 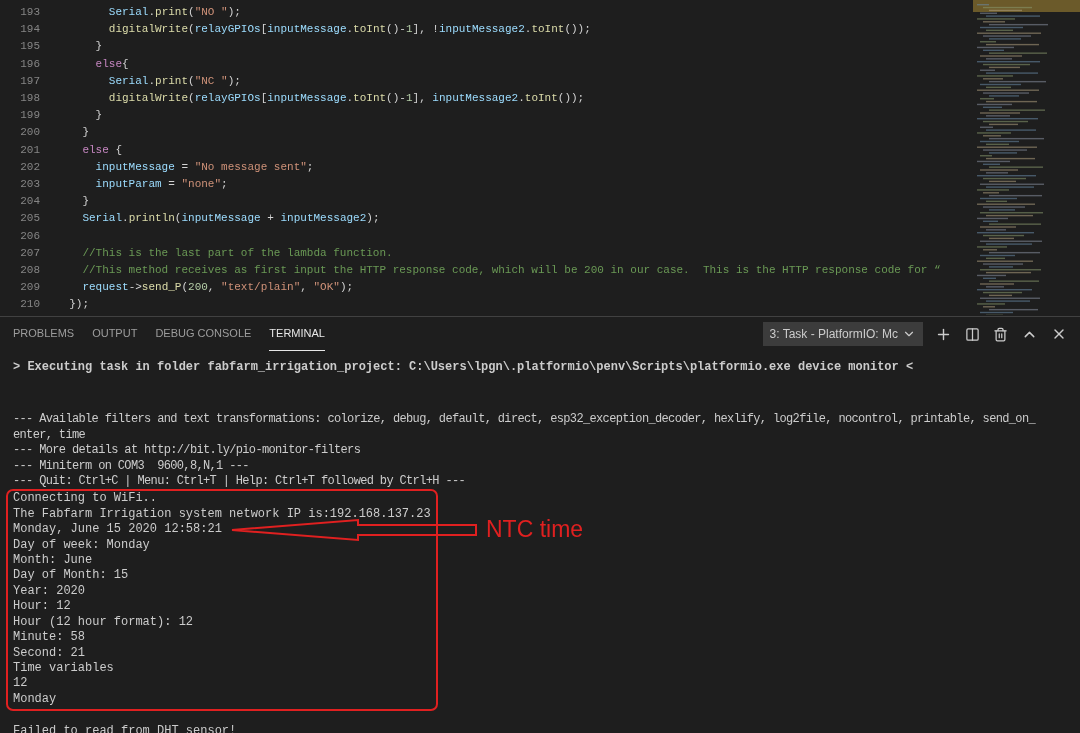 What do you see at coordinates (53, 561) in the screenshot?
I see `terminal-line: Month: June` at bounding box center [53, 561].